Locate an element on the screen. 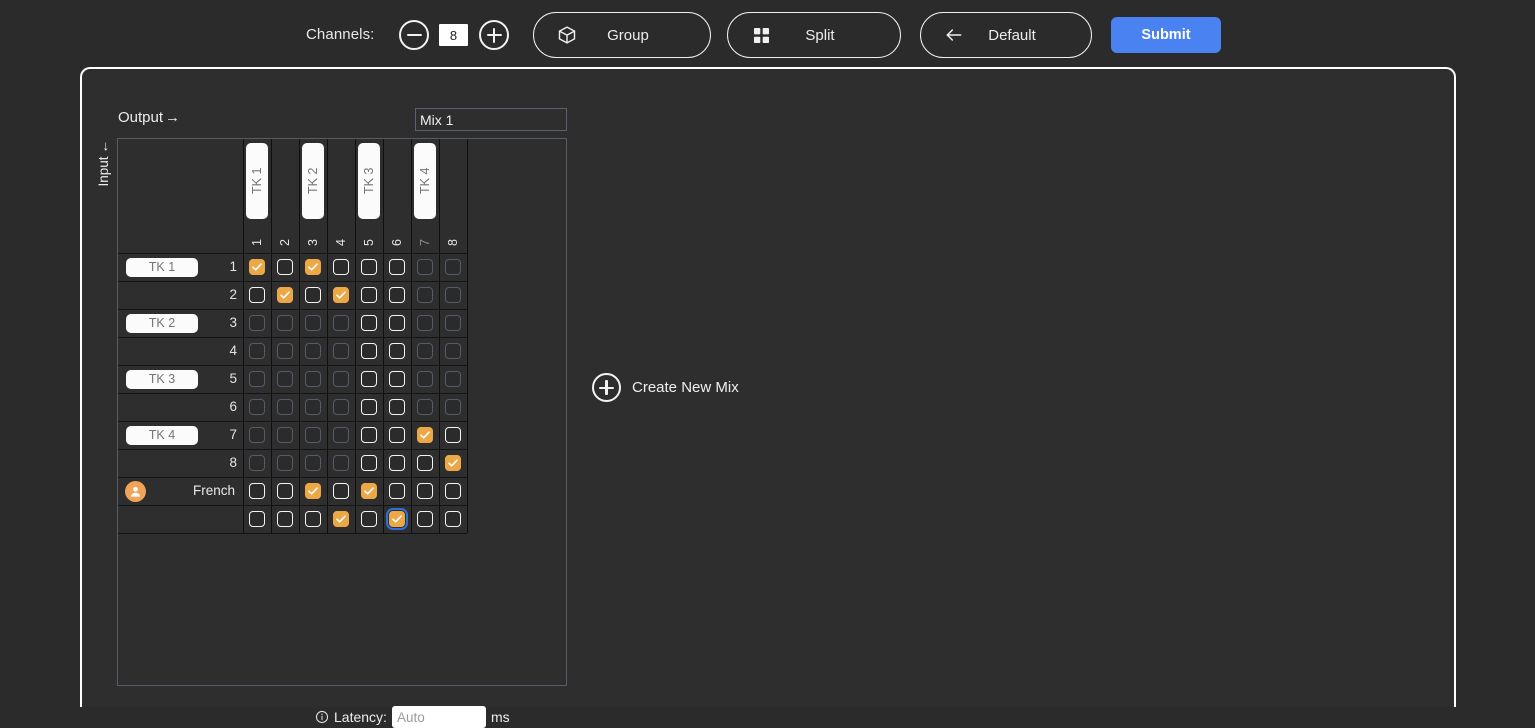 The width and height of the screenshot is (1535, 728). matrix-cell-r8-c7 is located at coordinates (425, 463).